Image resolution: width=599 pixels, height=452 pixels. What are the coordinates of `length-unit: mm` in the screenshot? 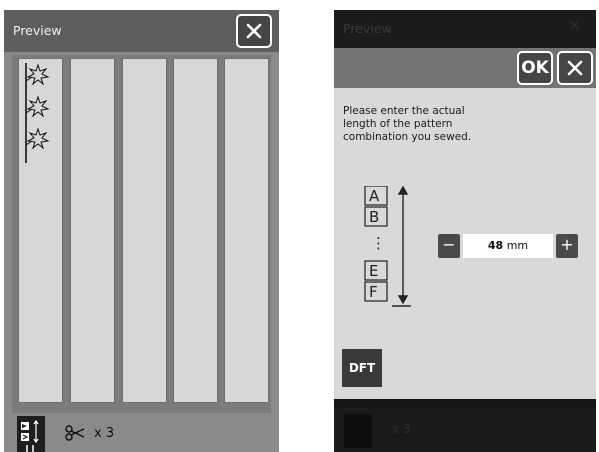 It's located at (517, 245).